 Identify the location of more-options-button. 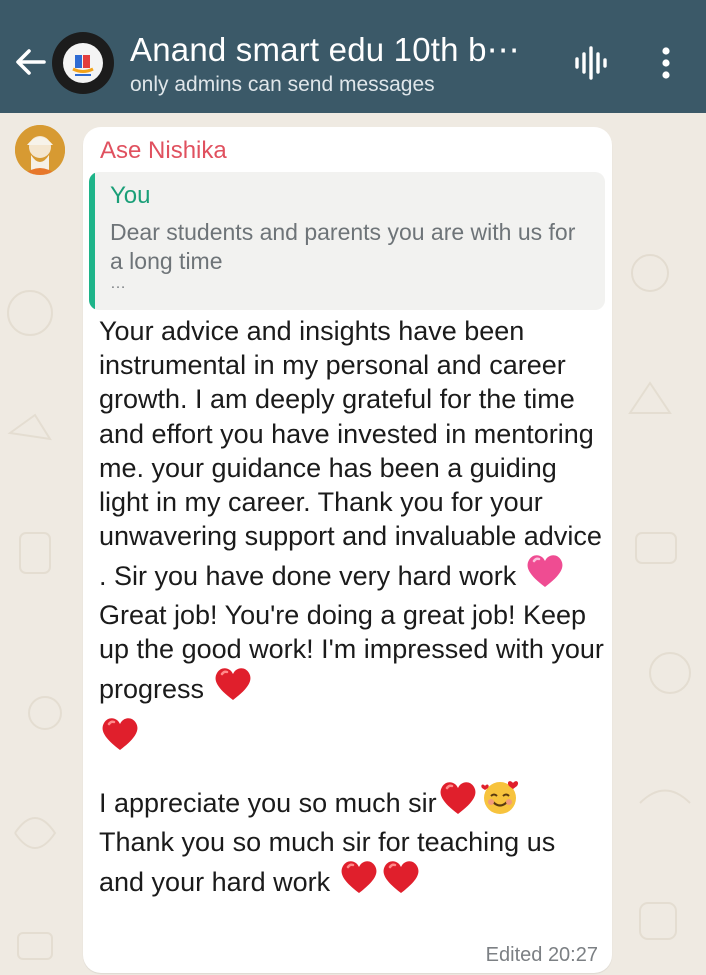
(666, 63).